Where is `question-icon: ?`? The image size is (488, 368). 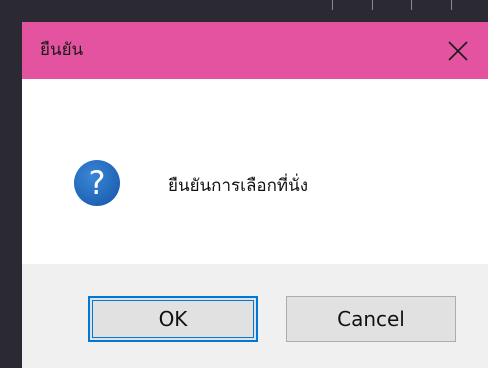 question-icon: ? is located at coordinates (97, 183).